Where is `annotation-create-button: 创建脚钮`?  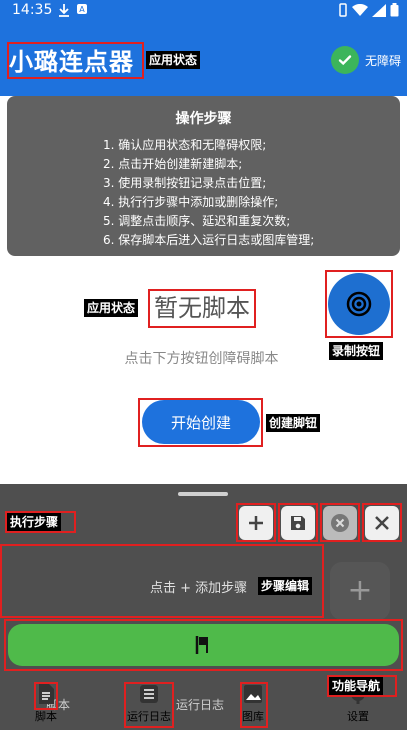
annotation-create-button: 创建脚钮 is located at coordinates (293, 423).